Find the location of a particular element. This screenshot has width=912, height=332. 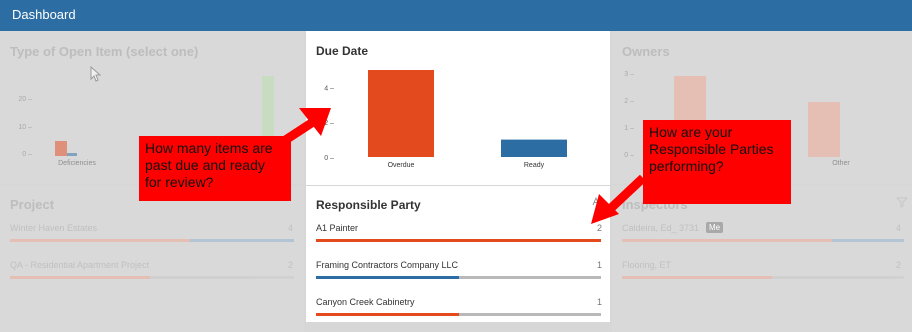

inspector-item-count: 4 is located at coordinates (899, 228).